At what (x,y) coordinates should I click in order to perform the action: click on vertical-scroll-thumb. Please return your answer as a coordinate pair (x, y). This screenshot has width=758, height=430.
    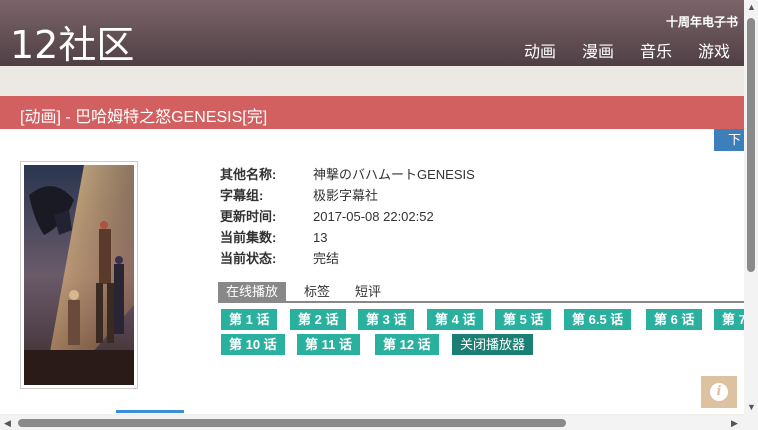
    Looking at the image, I should click on (751, 145).